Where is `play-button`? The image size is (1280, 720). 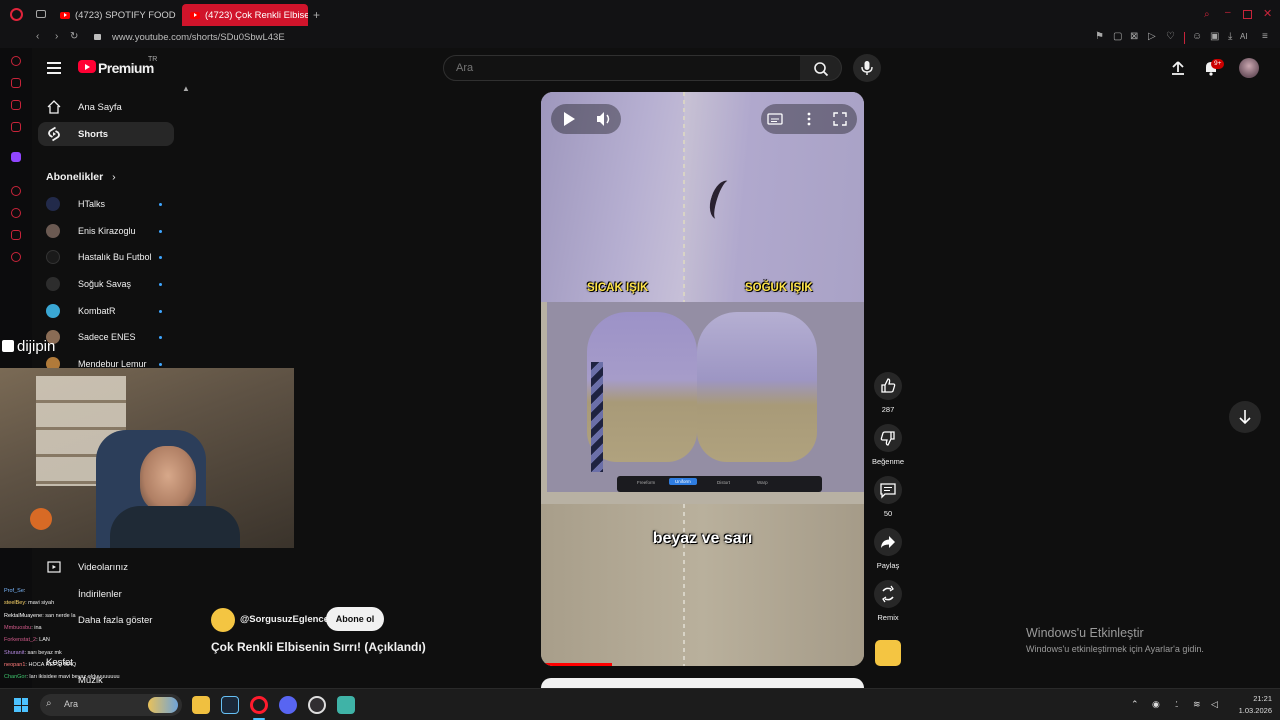 play-button is located at coordinates (568, 119).